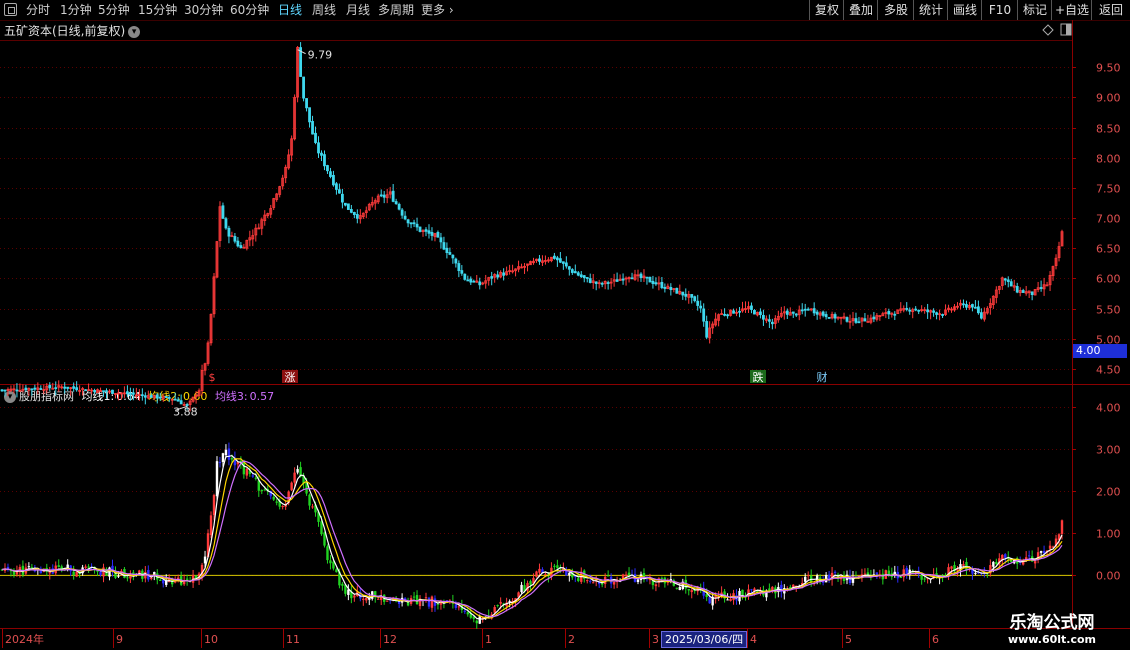  What do you see at coordinates (1048, 30) in the screenshot?
I see `diamond-icon` at bounding box center [1048, 30].